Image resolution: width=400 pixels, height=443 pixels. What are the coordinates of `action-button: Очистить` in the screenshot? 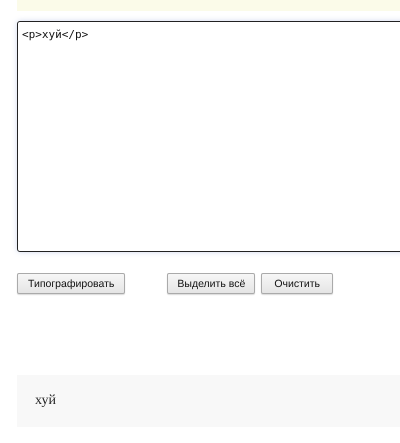 It's located at (297, 283).